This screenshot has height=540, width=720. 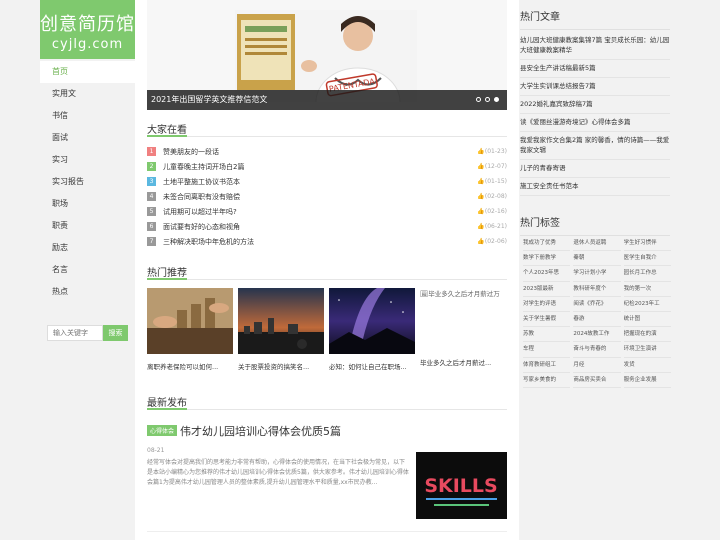 What do you see at coordinates (327, 241) in the screenshot?
I see `list-item: 7 三种解决职场中年危机的方法 👍 (02-06)` at bounding box center [327, 241].